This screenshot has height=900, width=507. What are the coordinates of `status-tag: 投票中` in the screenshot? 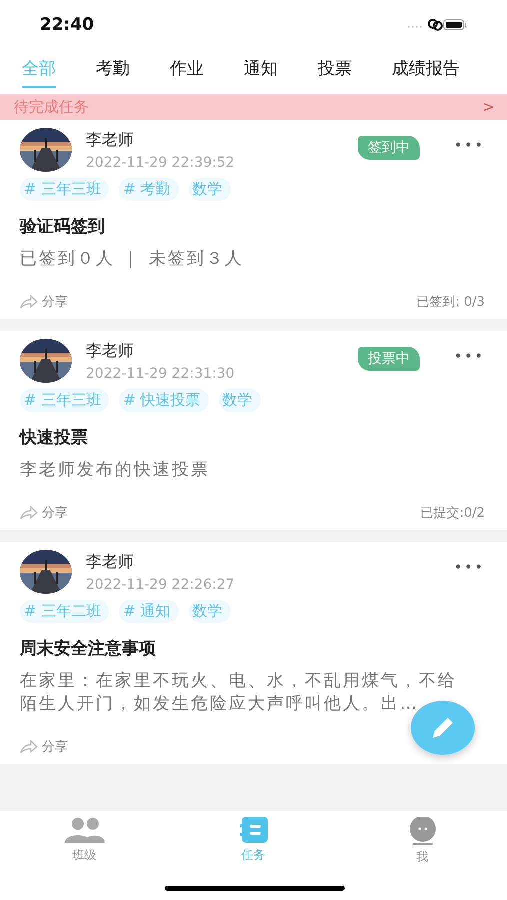 It's located at (389, 359).